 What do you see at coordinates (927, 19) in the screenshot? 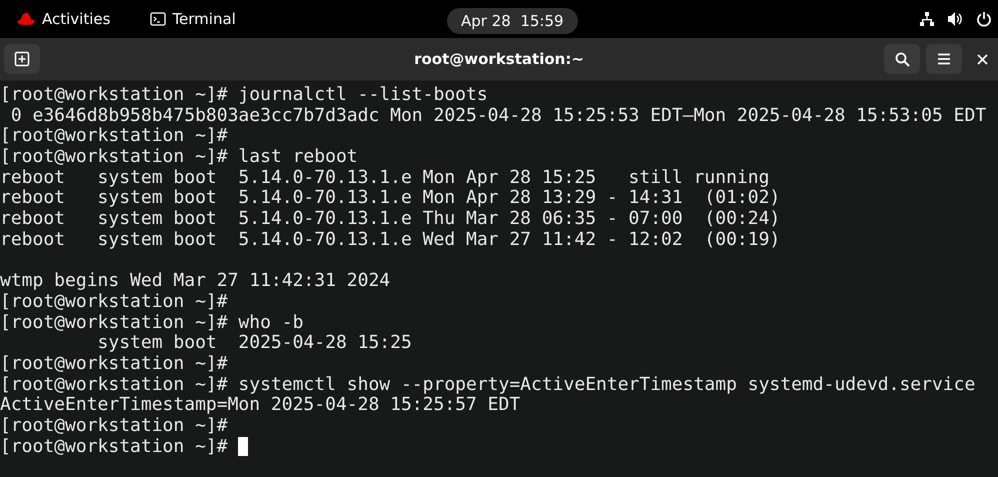
I see `network-icon` at bounding box center [927, 19].